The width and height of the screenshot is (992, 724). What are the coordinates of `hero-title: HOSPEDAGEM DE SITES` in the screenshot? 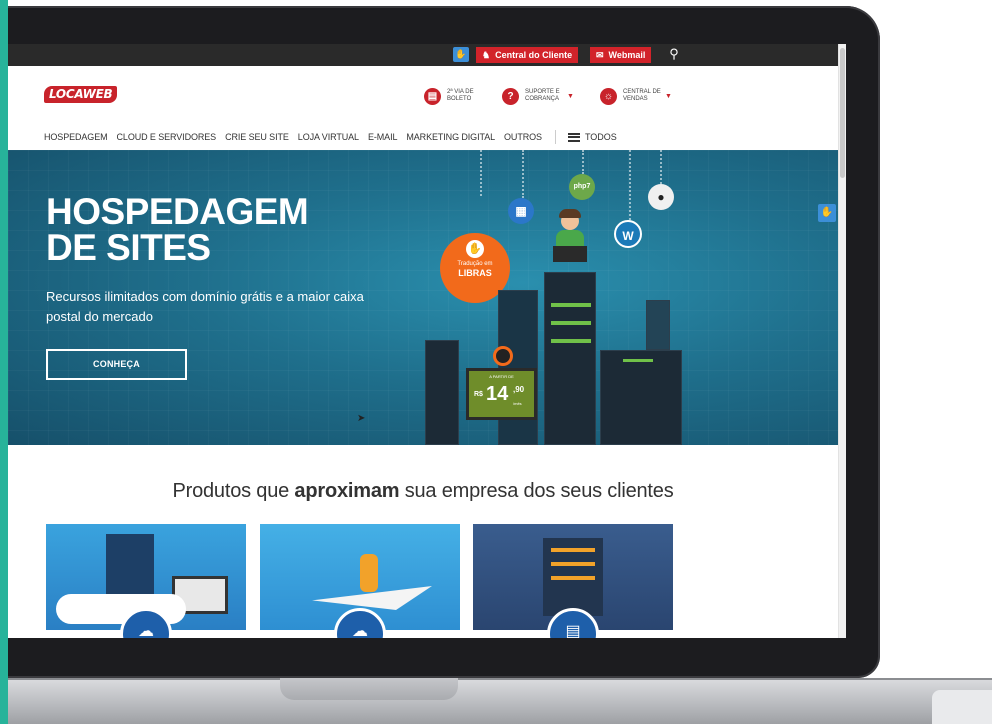 It's located at (177, 229).